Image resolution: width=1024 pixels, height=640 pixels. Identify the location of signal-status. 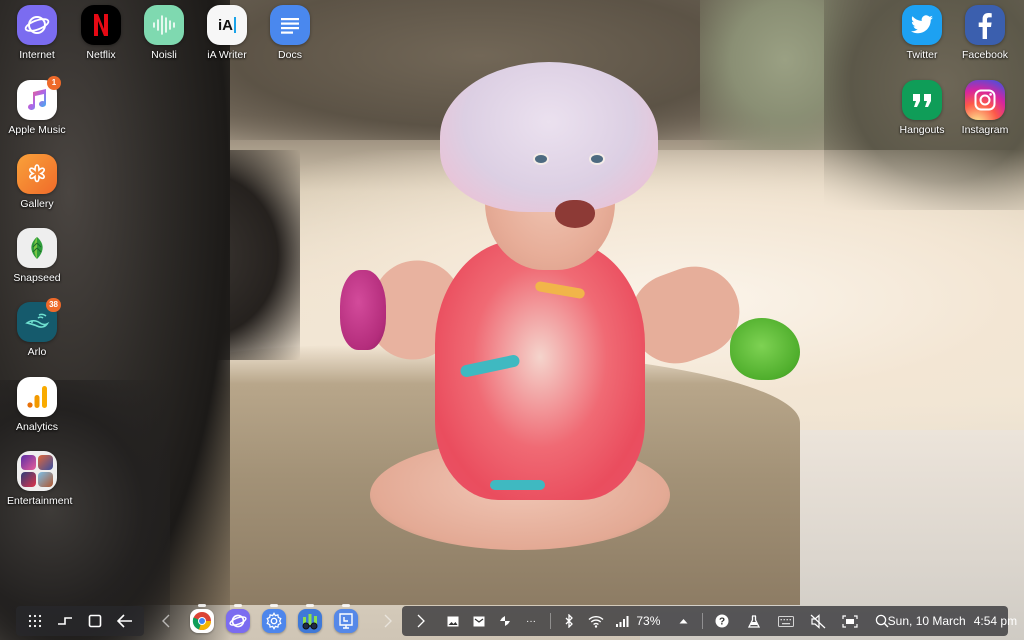
(622, 621).